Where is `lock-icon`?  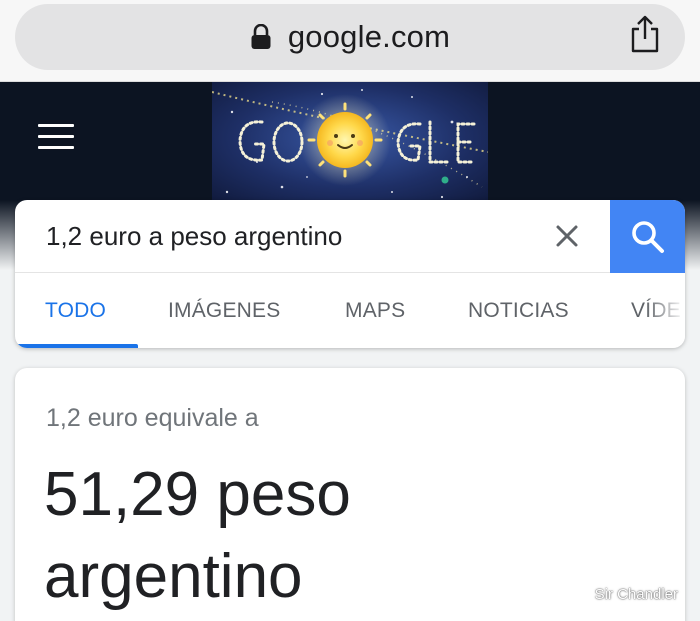
lock-icon is located at coordinates (261, 36).